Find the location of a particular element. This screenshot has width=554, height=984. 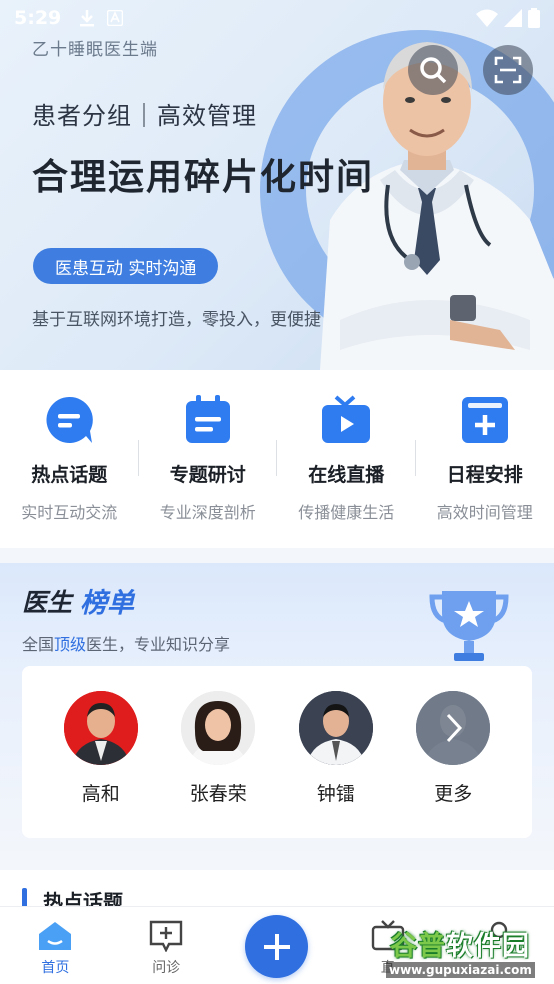

add-button is located at coordinates (276, 946).